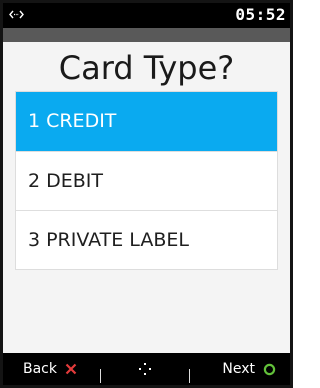 This screenshot has width=320, height=388. I want to click on option-label: PRIVATE LABEL, so click(117, 240).